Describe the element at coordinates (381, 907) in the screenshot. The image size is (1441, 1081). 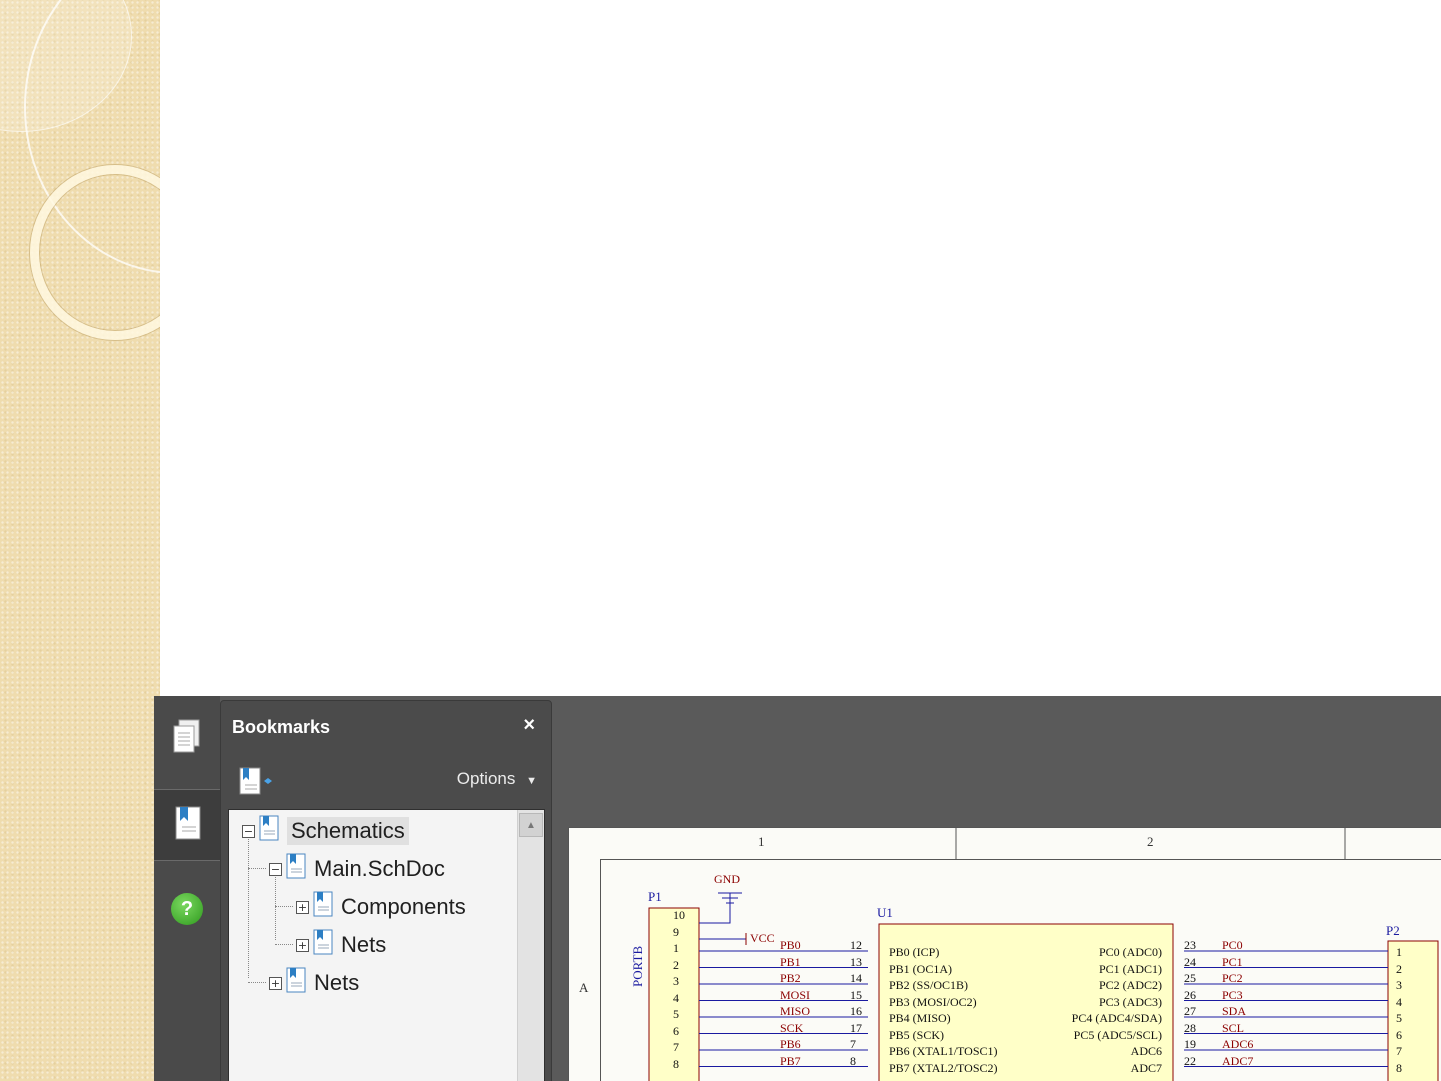
I see `tree-item-components: + Components` at that location.